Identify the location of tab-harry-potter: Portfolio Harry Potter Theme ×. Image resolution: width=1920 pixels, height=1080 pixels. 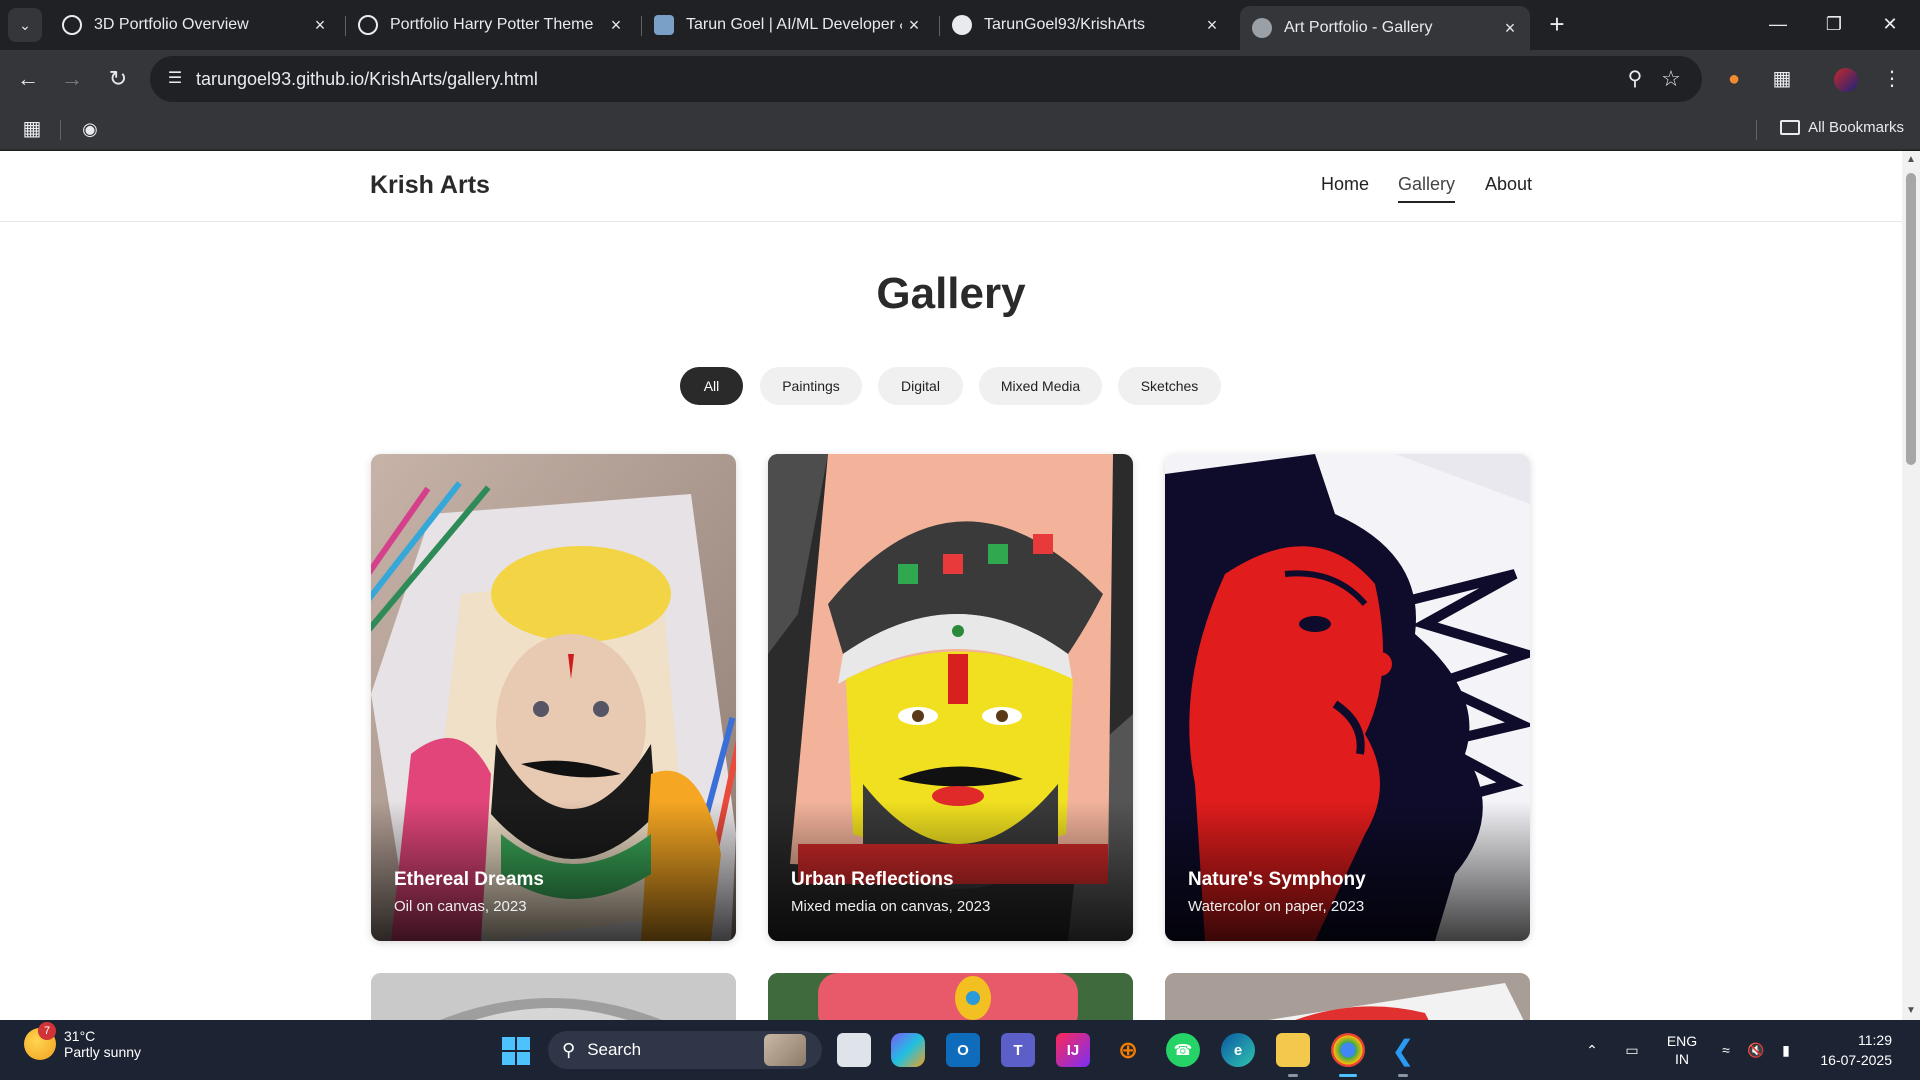
(491, 25).